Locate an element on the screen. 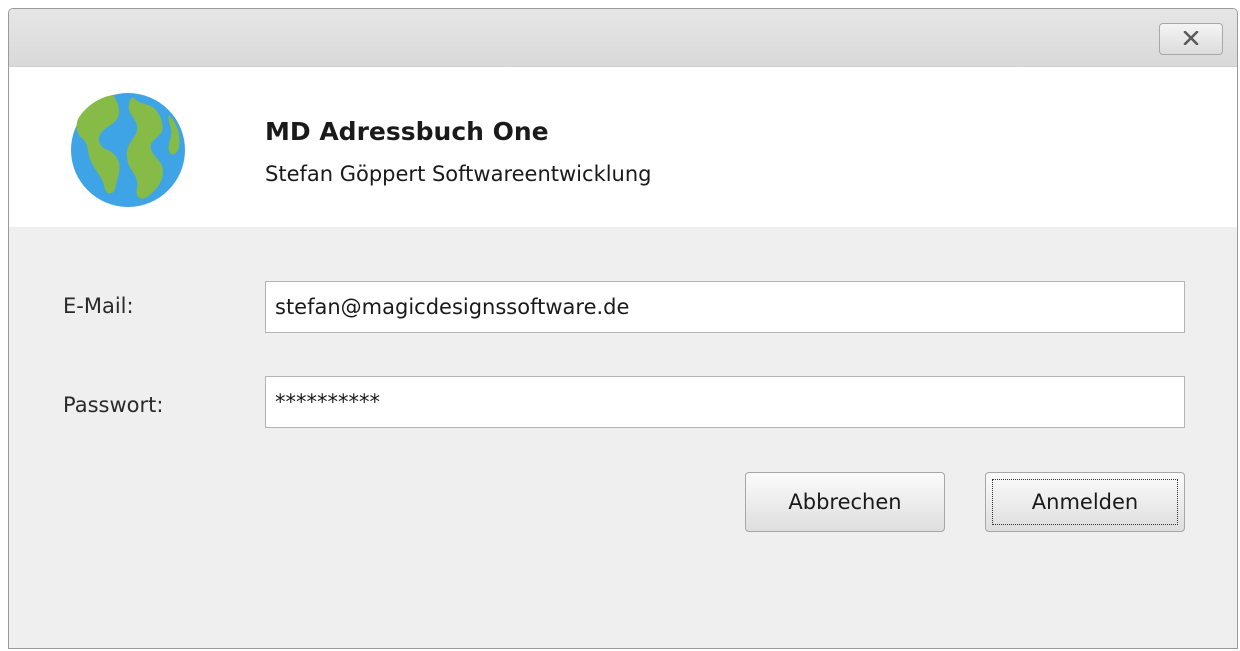  cancel-button: Abbrechen is located at coordinates (845, 502).